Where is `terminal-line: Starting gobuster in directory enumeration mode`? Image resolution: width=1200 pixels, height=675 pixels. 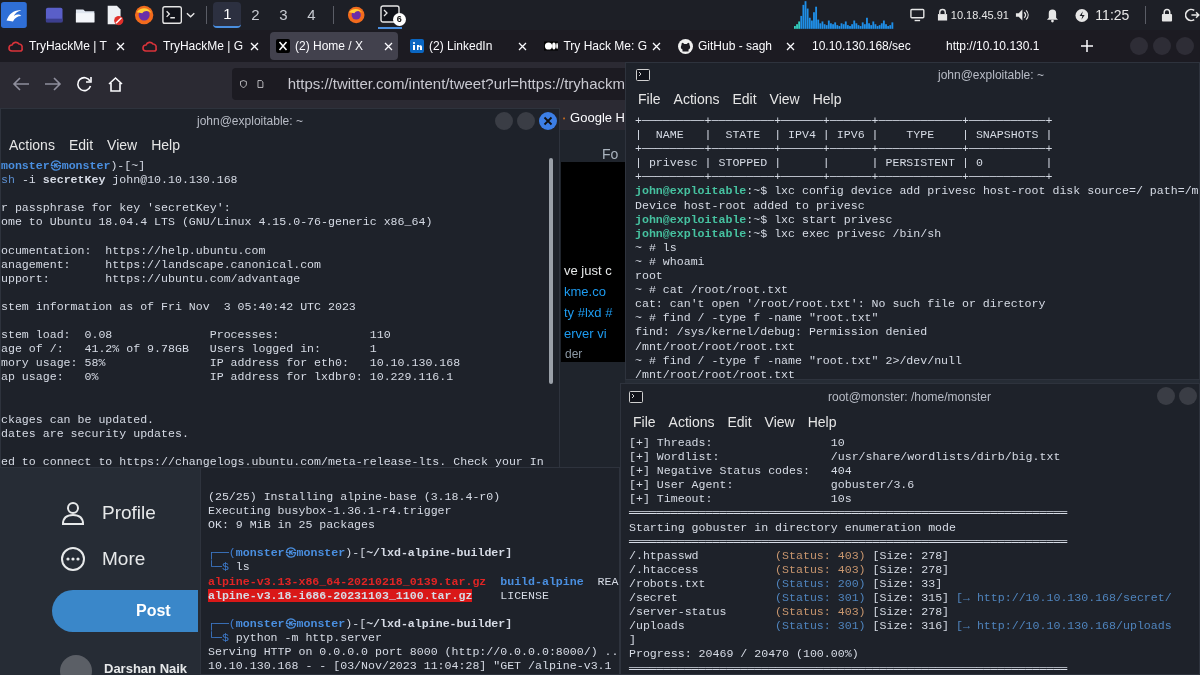 terminal-line: Starting gobuster in directory enumeration mode is located at coordinates (793, 527).